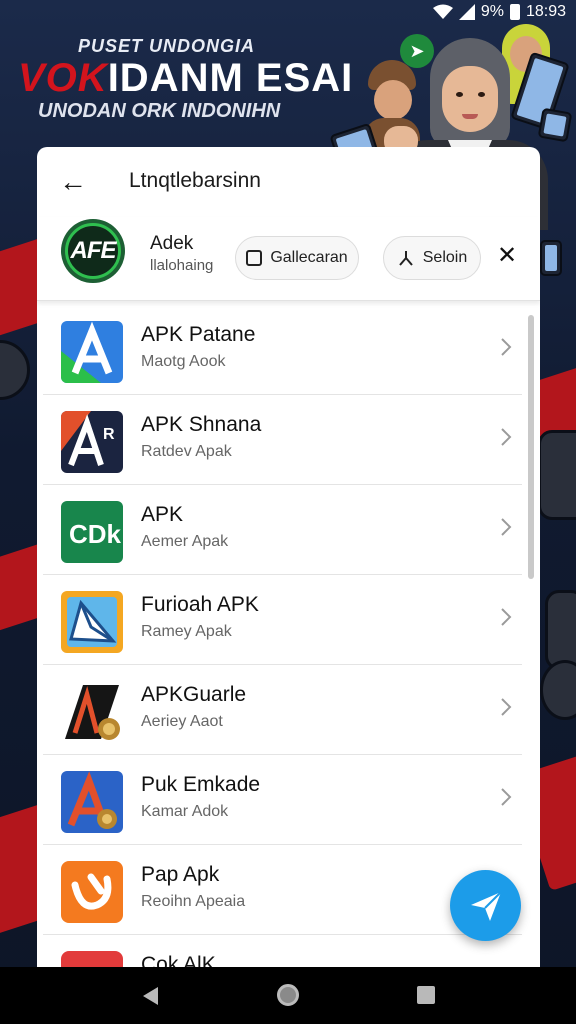 This screenshot has width=576, height=1024. I want to click on battery-icon, so click(514, 12).